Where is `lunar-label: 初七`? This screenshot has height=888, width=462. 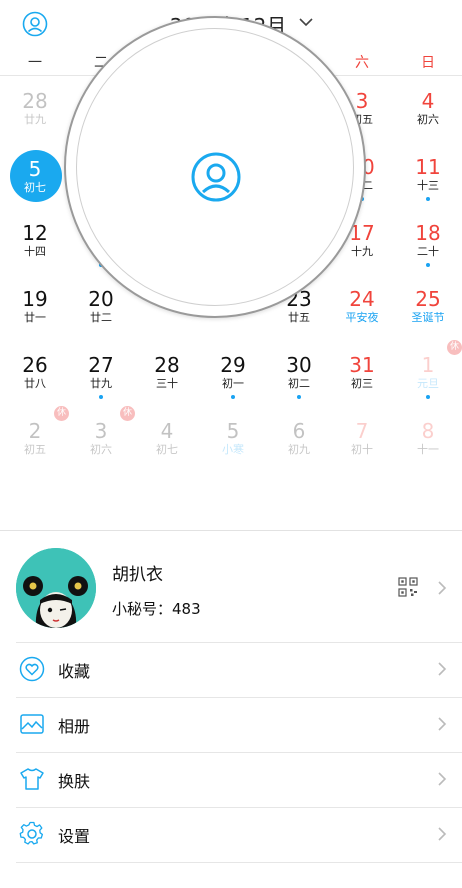 lunar-label: 初七 is located at coordinates (167, 449).